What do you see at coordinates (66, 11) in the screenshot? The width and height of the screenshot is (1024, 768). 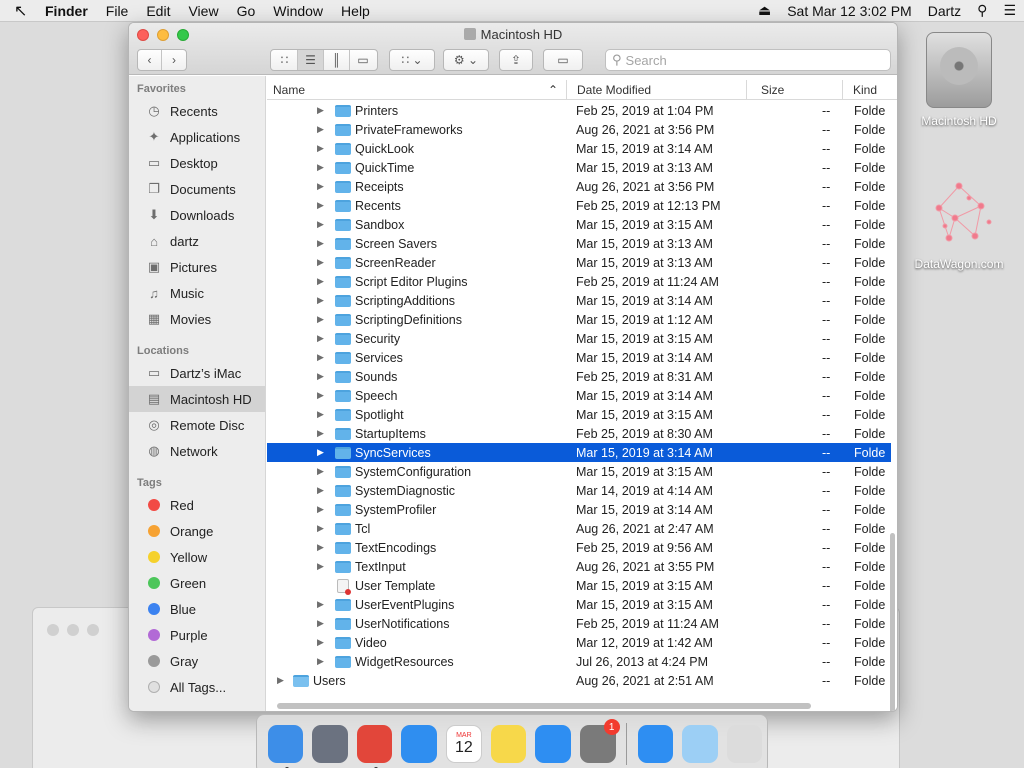 I see `menu-app-name: Finder` at bounding box center [66, 11].